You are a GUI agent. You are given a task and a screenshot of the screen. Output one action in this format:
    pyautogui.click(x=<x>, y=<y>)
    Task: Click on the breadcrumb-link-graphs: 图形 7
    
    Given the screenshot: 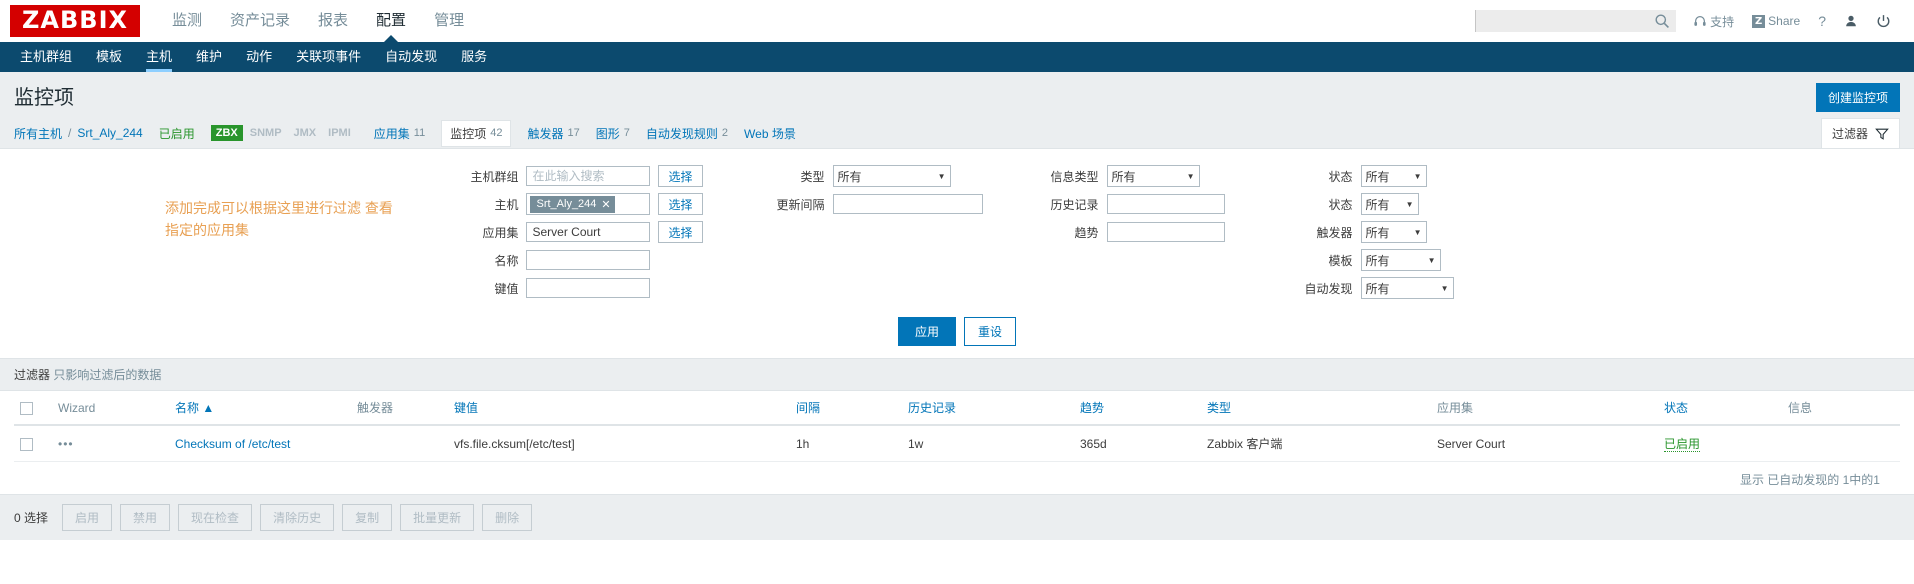 What is the action you would take?
    pyautogui.click(x=613, y=133)
    